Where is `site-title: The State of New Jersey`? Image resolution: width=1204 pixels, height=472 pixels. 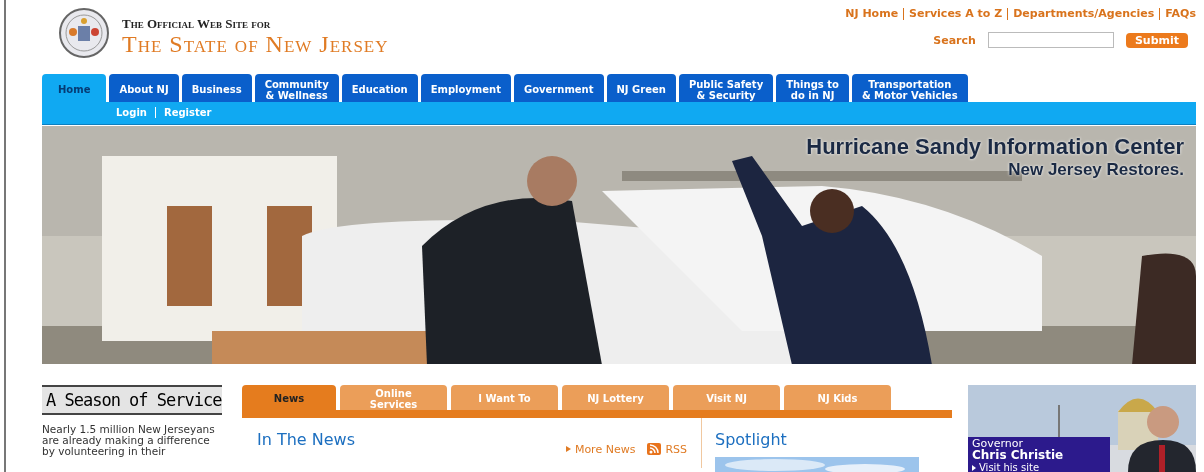 site-title: The State of New Jersey is located at coordinates (255, 44).